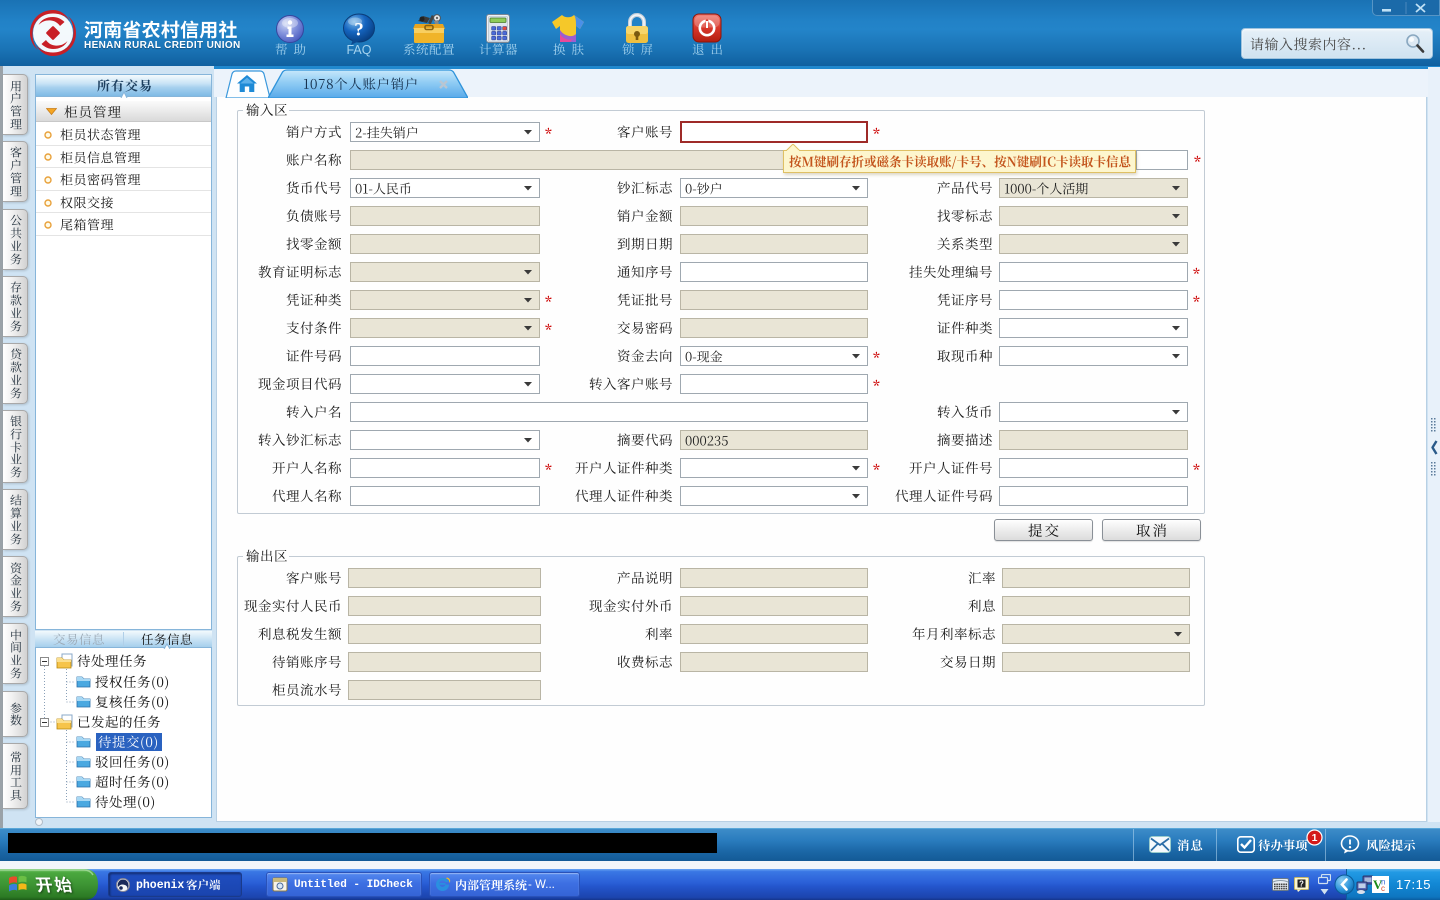 The image size is (1440, 900). I want to click on svg-text: 1, so click(1315, 838).